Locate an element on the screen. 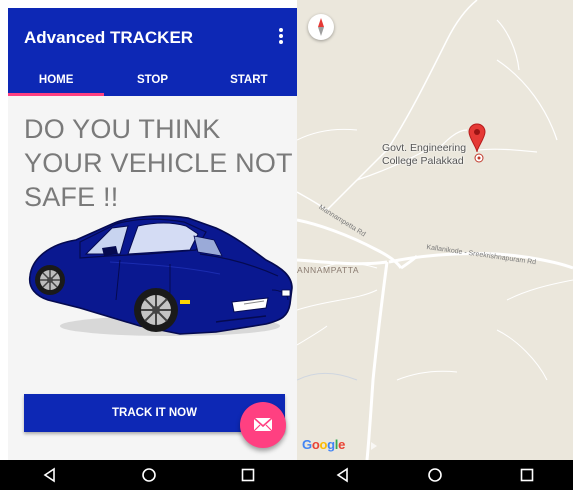 The image size is (573, 490). tab-bar: HOME STOP START is located at coordinates (152, 80).